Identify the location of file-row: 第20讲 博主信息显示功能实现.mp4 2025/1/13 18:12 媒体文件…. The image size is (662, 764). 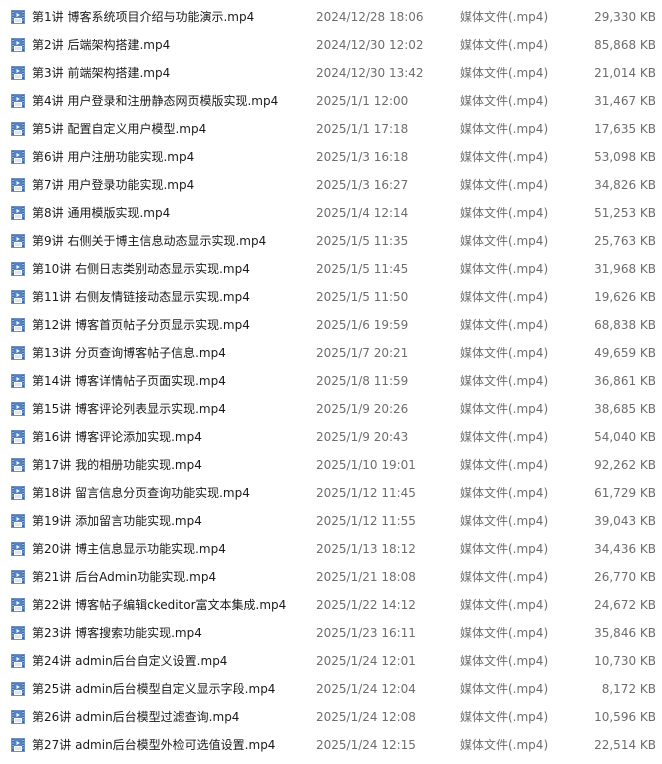
(331, 549).